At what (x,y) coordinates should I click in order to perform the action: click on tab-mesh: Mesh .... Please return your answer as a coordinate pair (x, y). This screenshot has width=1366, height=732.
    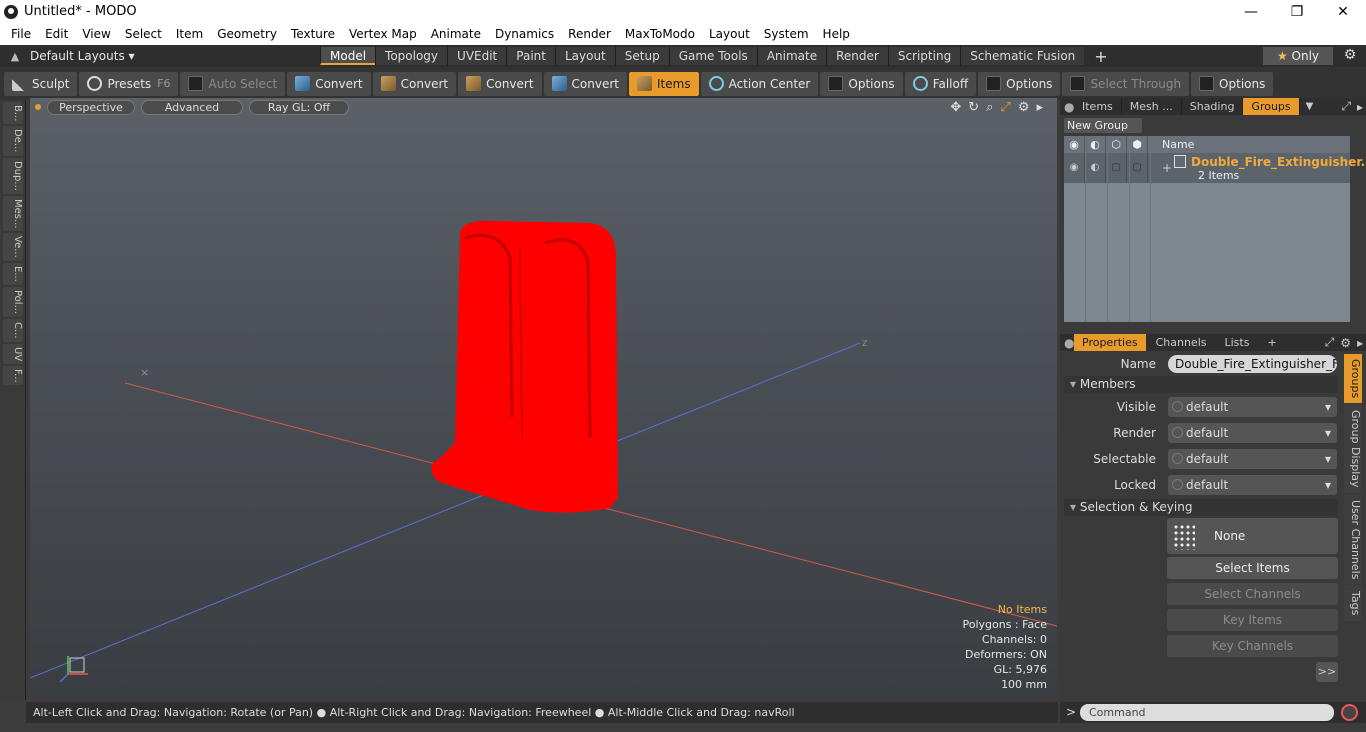
    Looking at the image, I should click on (1152, 106).